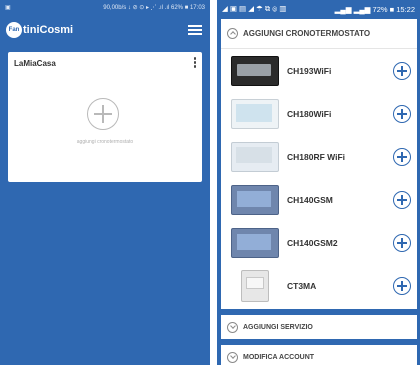 This screenshot has height=365, width=420. I want to click on device-name: CT3MA, so click(302, 285).